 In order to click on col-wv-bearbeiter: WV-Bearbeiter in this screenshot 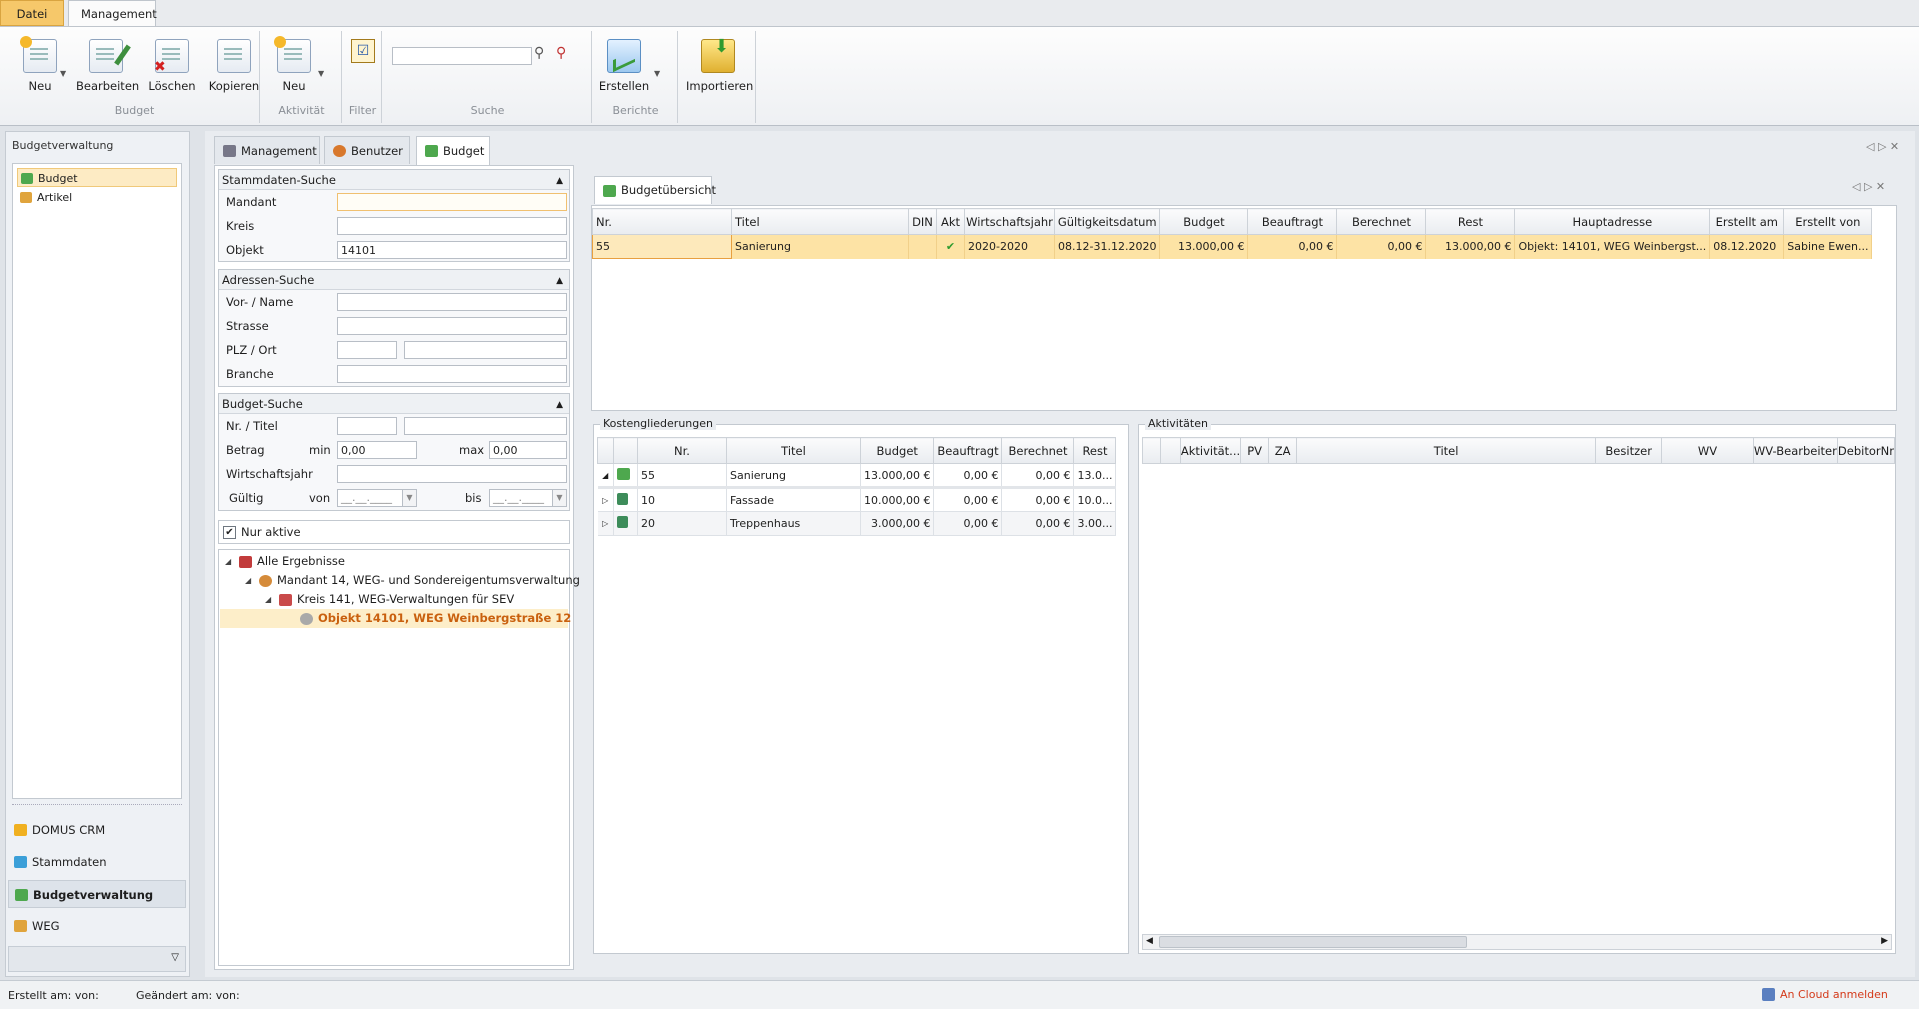, I will do `click(1795, 450)`.